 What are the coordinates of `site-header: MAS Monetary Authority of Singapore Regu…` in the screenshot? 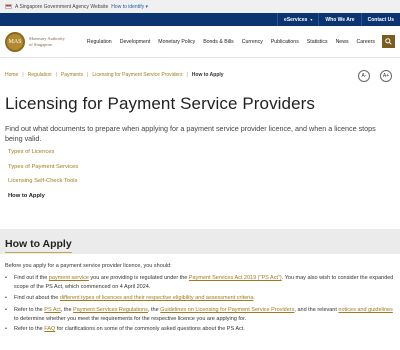 It's located at (200, 42).